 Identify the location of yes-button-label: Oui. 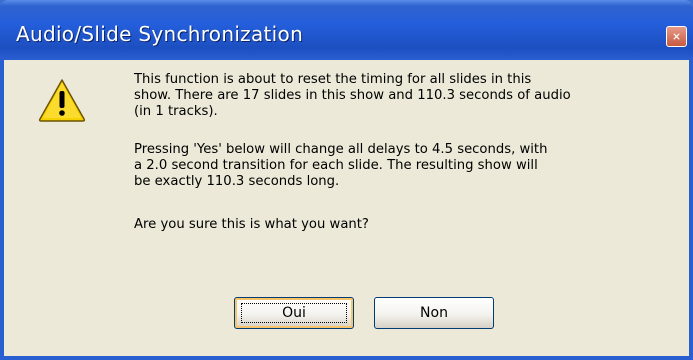
(294, 313).